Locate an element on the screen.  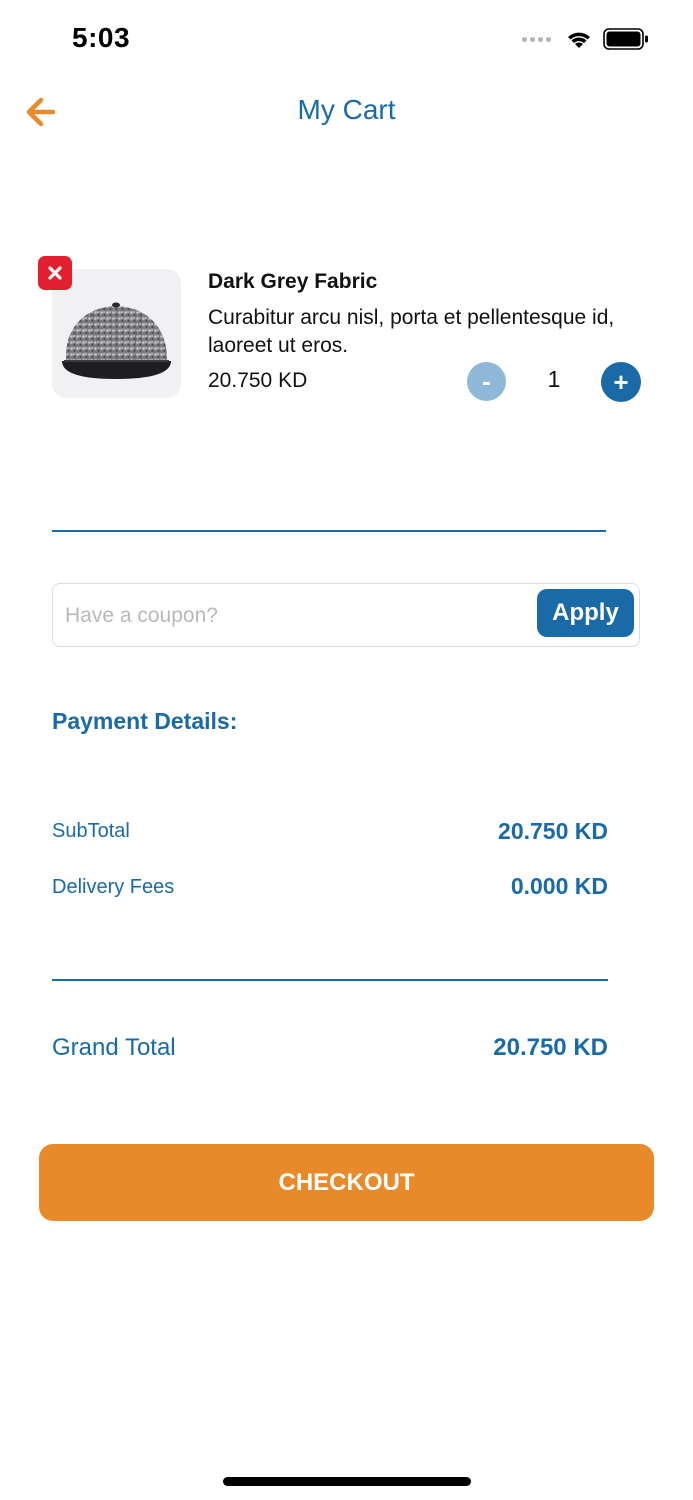
product-price: 20.750 KD is located at coordinates (258, 380).